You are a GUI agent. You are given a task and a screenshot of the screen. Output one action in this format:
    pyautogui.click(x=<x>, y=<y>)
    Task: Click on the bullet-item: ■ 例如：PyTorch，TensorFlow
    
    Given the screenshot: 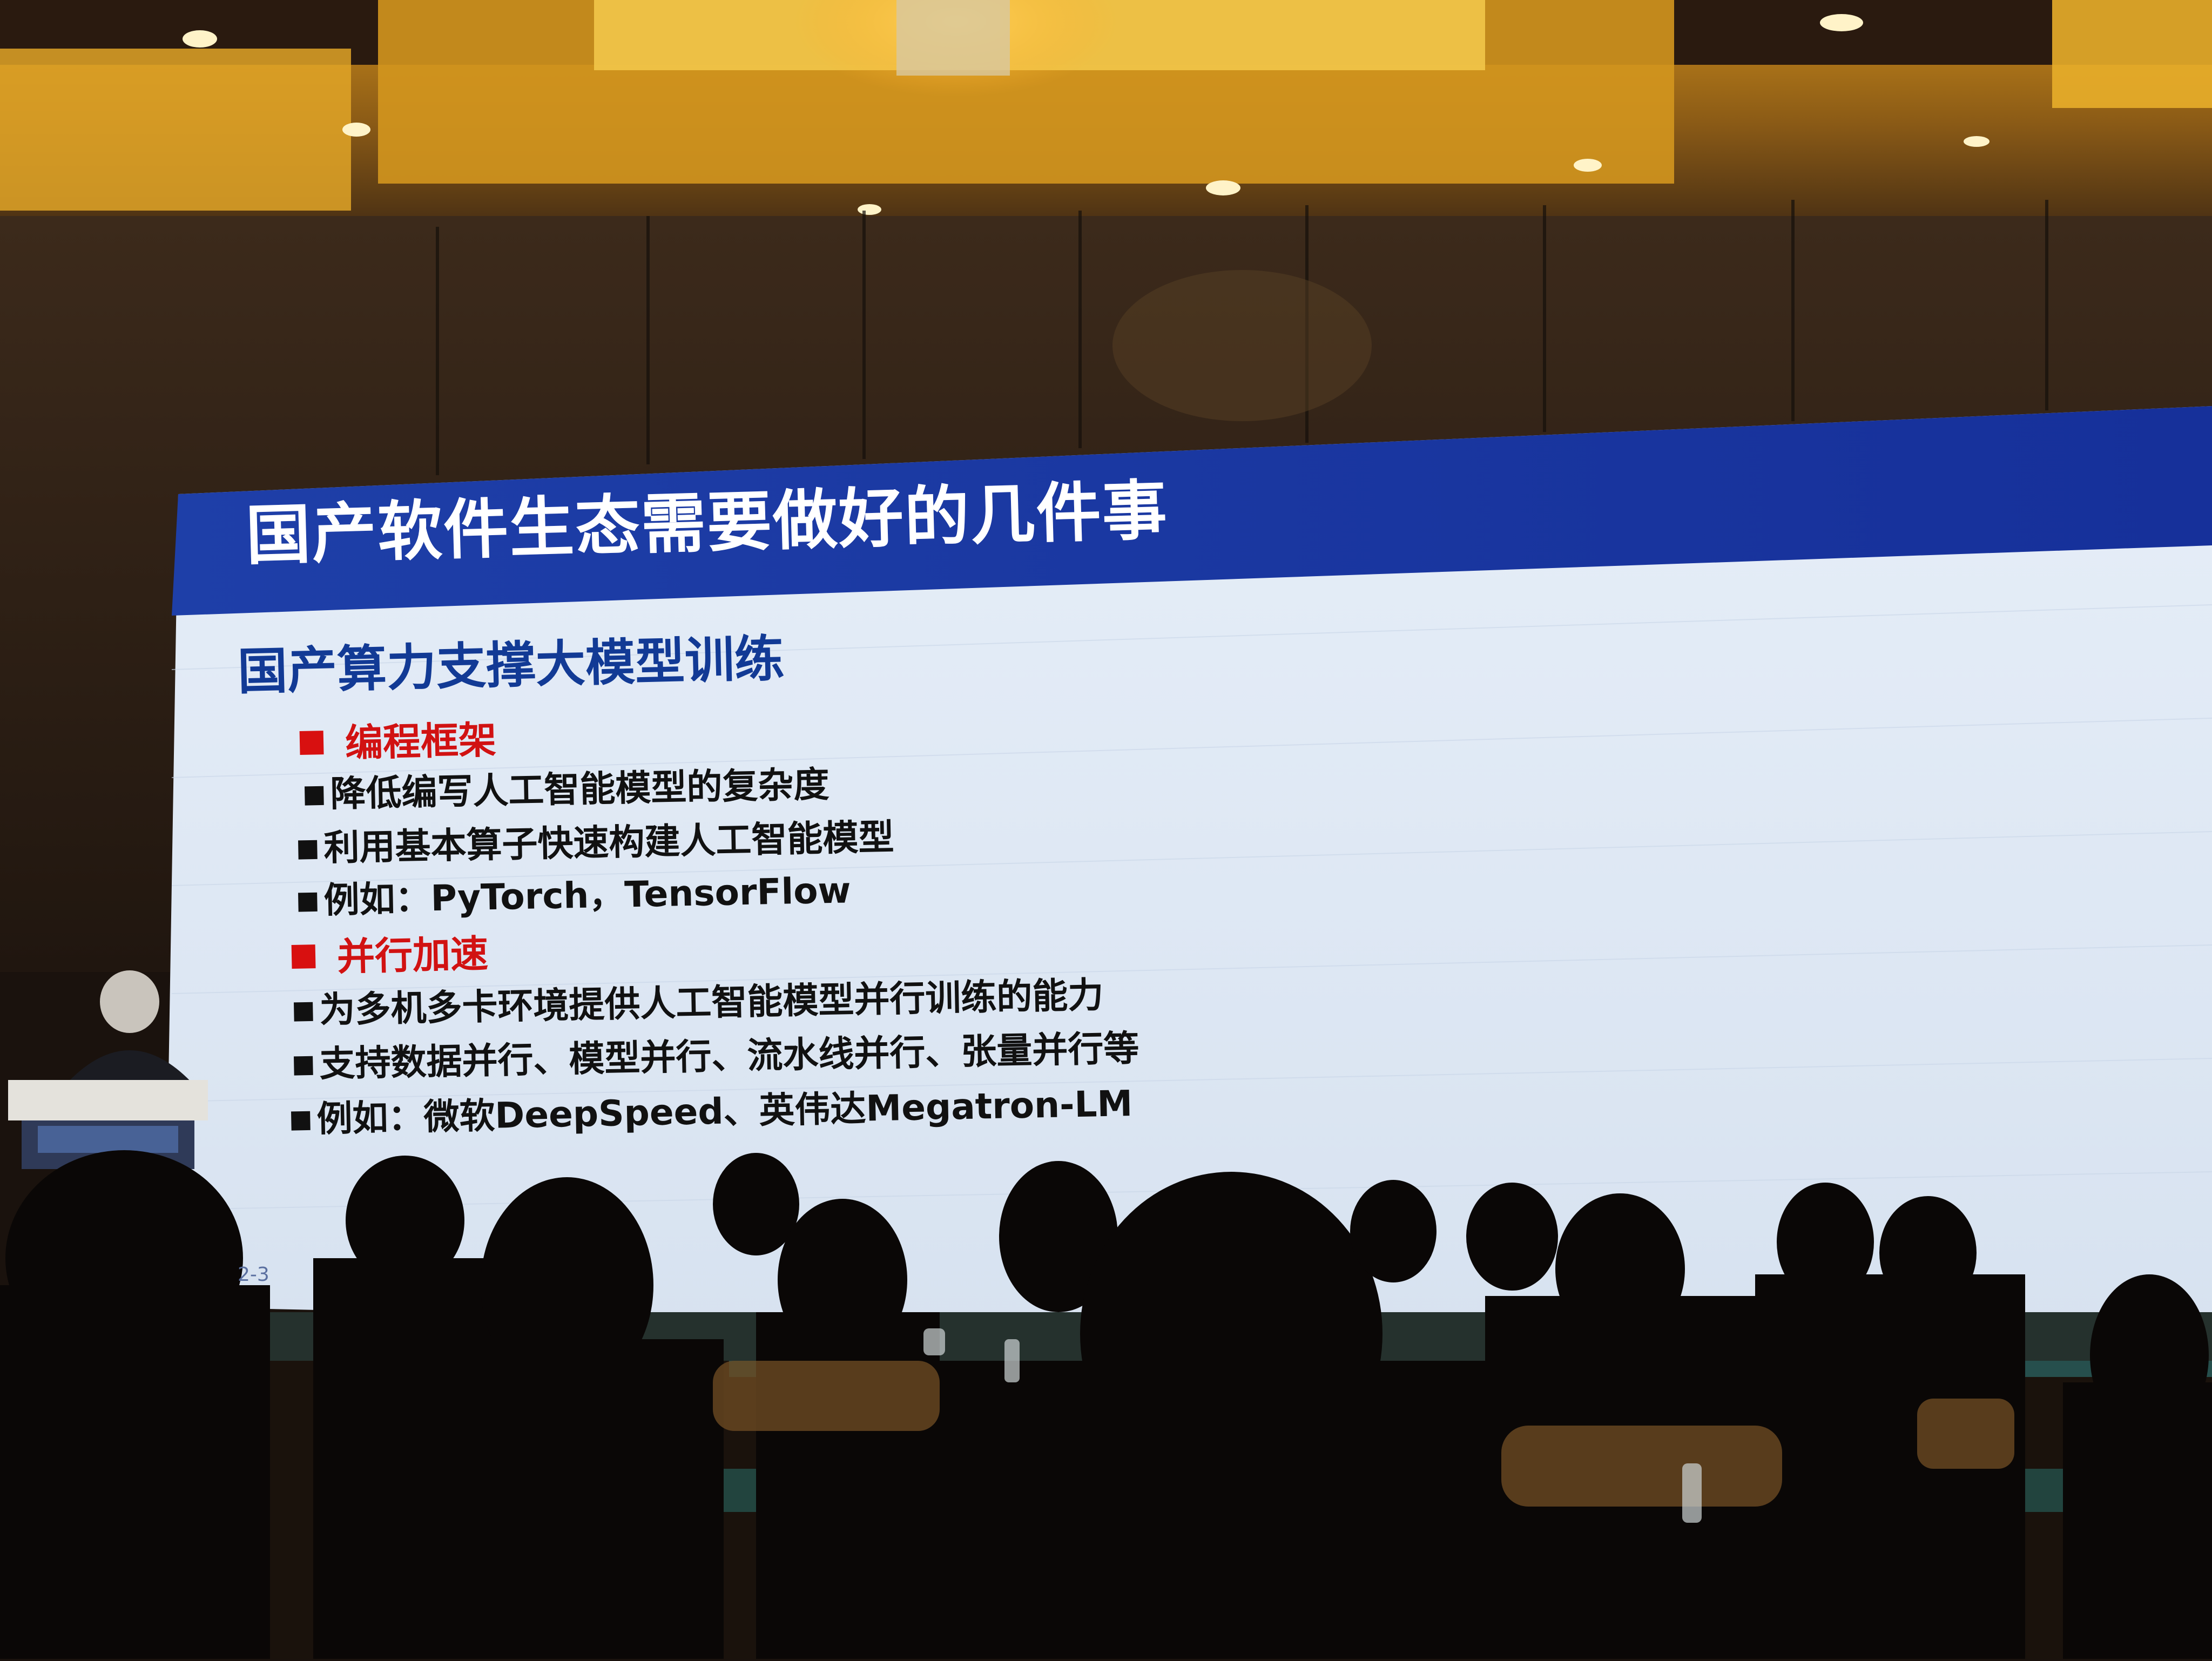 What is the action you would take?
    pyautogui.click(x=573, y=892)
    